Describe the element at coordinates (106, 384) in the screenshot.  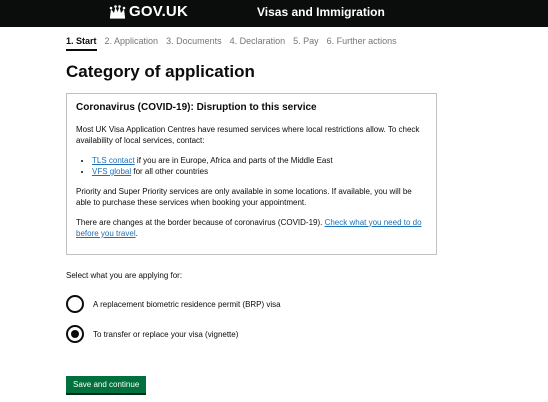
I see `save-and-continue-button: Save and continue` at that location.